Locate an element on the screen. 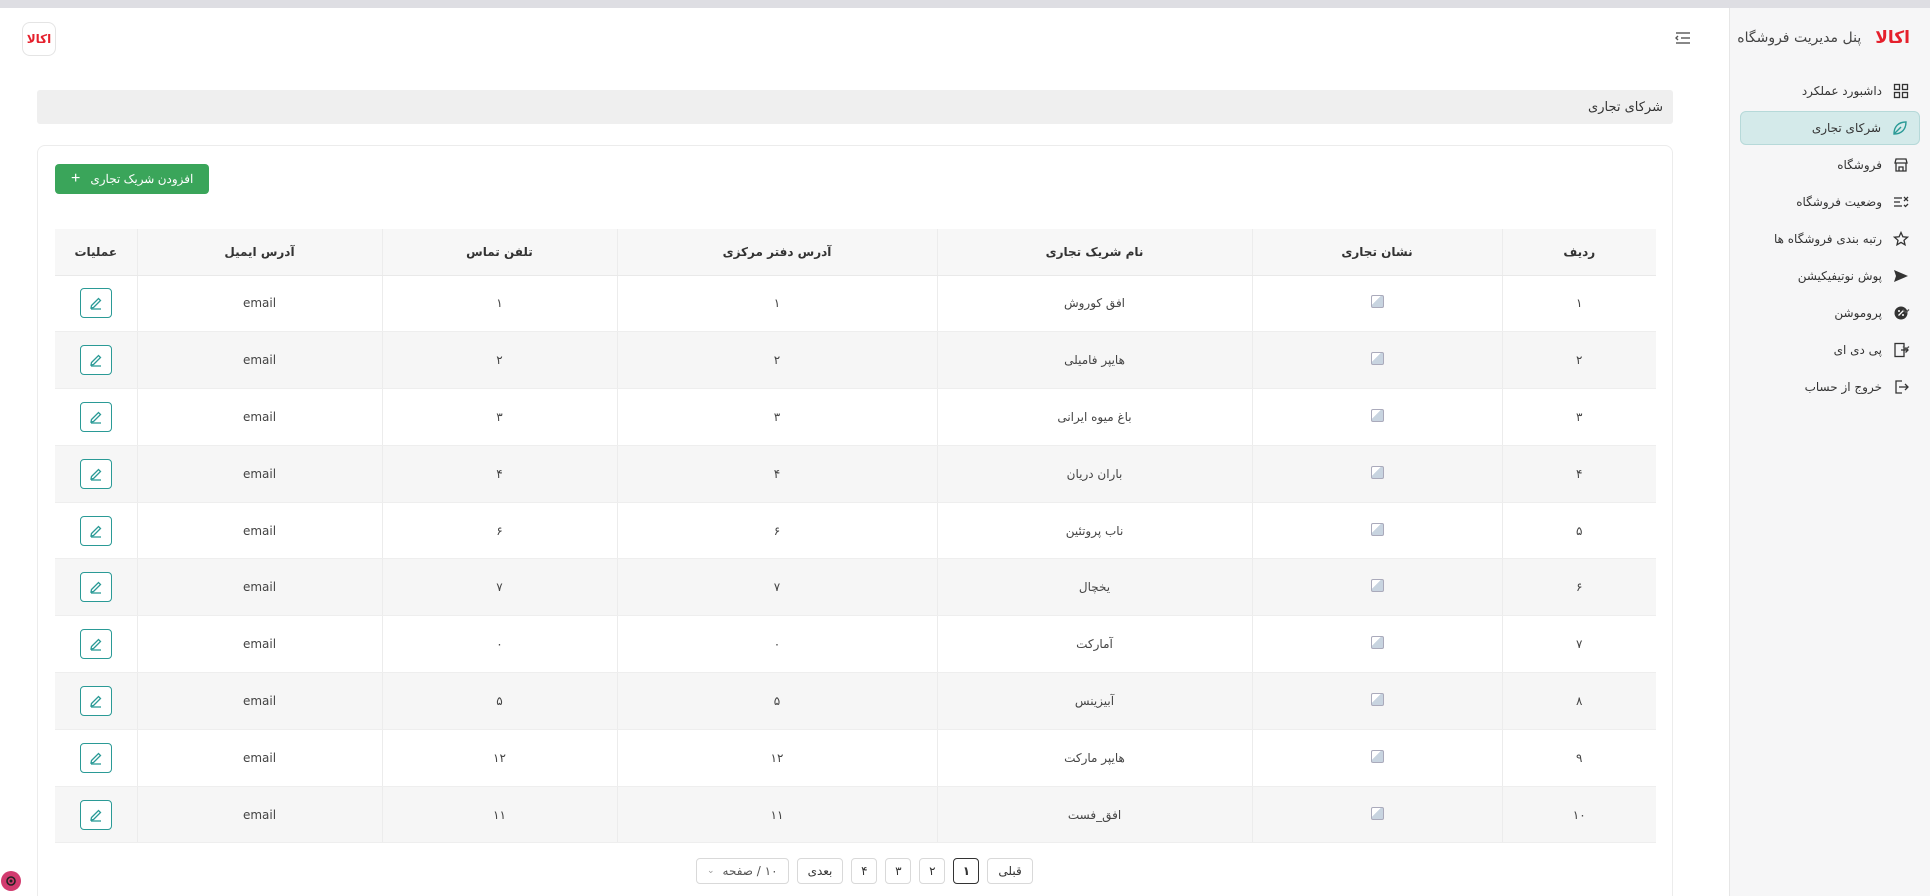 This screenshot has width=1930, height=896. partner-name: ناب پروتئین is located at coordinates (1094, 531).